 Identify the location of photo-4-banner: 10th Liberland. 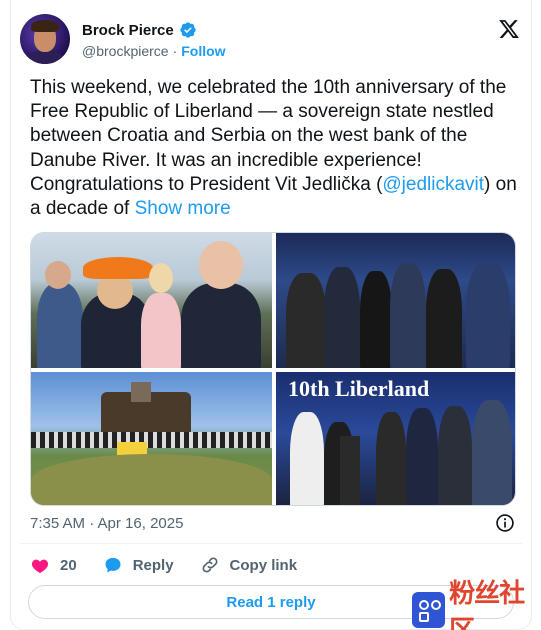
(359, 388).